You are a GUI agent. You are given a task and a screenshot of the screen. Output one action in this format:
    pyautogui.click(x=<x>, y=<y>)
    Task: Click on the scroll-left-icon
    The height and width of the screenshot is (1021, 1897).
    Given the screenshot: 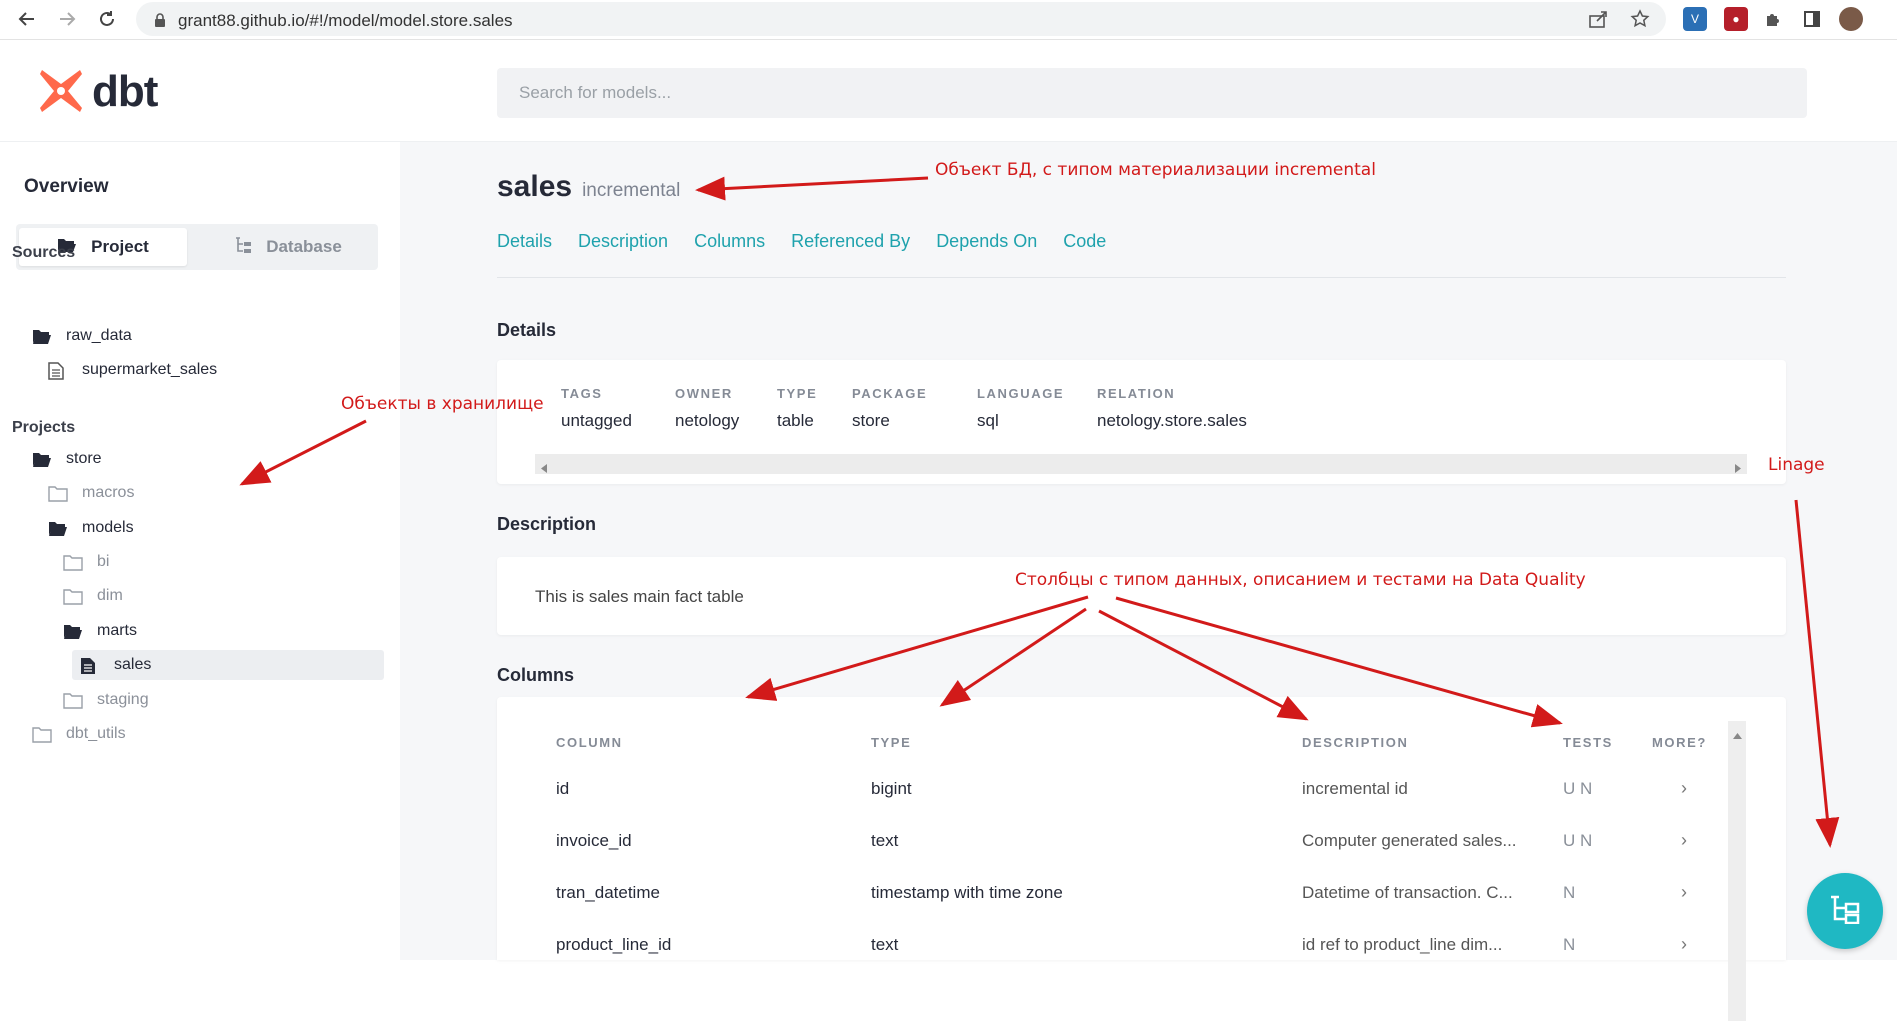 What is the action you would take?
    pyautogui.click(x=544, y=469)
    